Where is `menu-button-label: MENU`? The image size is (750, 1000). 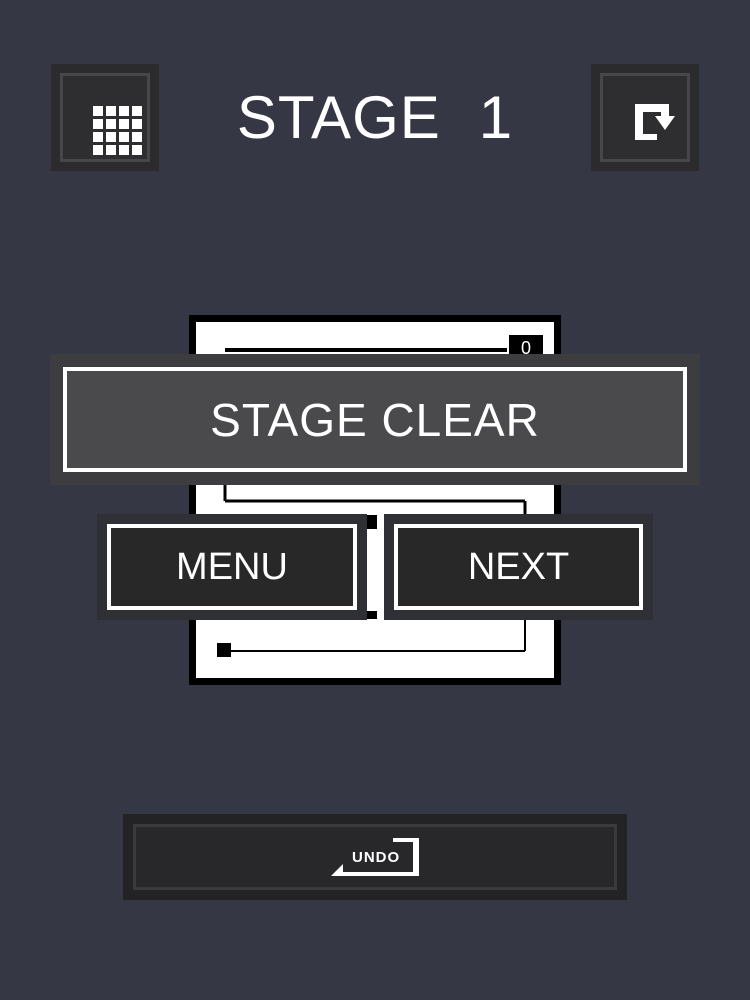 menu-button-label: MENU is located at coordinates (232, 566).